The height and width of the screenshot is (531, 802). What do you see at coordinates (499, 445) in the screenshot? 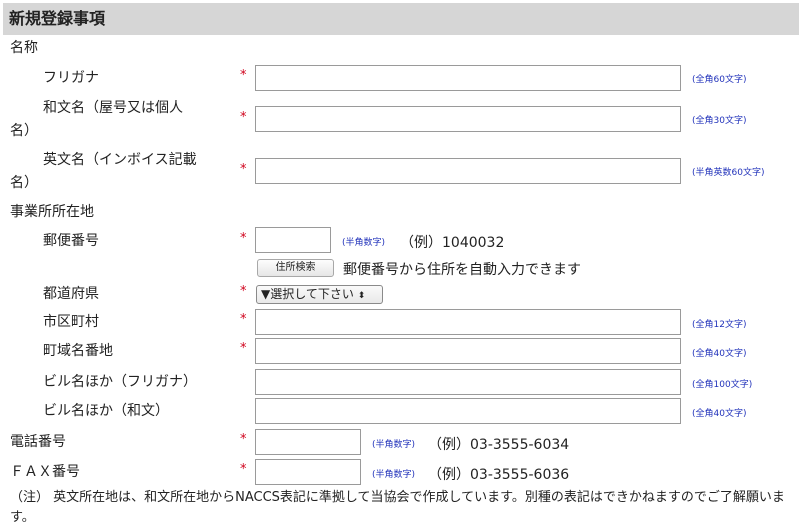
I see `phone-example: （例）03-3555-6034` at bounding box center [499, 445].